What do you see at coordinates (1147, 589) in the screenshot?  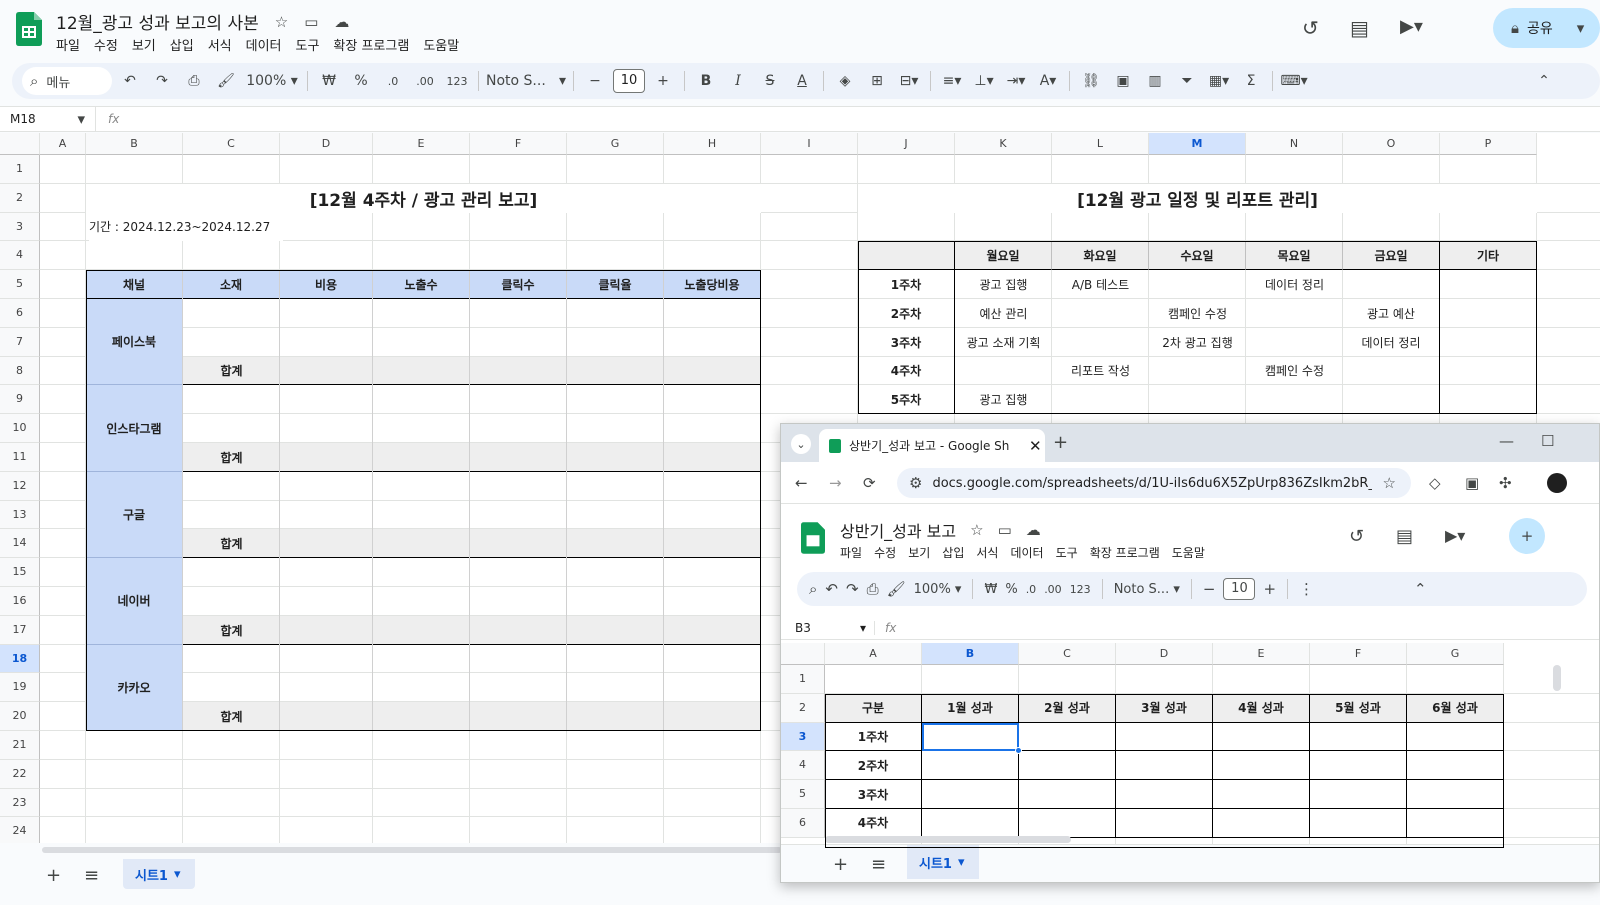 I see `font-select: Noto S... ▾` at bounding box center [1147, 589].